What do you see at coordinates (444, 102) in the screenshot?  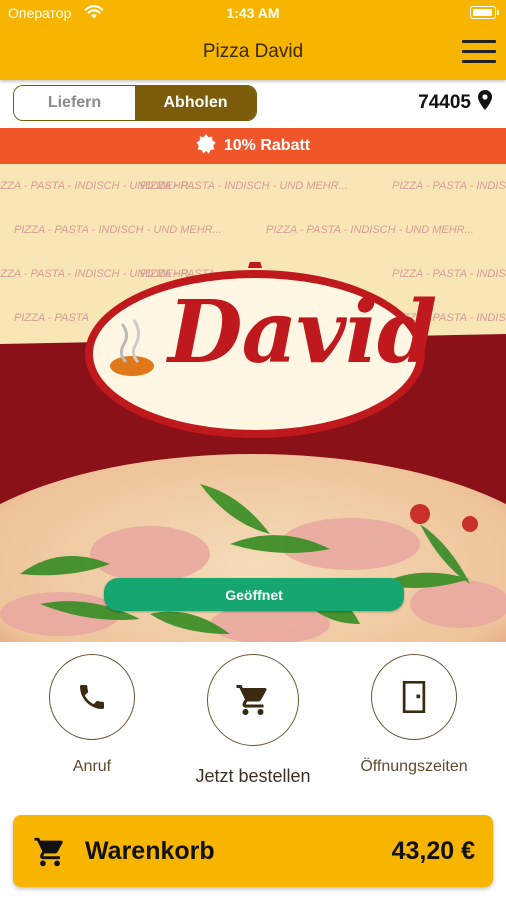 I see `zip-code: 74405` at bounding box center [444, 102].